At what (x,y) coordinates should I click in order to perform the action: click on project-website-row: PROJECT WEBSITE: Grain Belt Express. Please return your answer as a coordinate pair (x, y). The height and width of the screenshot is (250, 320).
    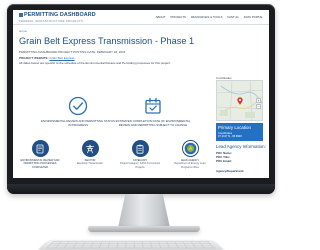
    Looking at the image, I should click on (47, 58).